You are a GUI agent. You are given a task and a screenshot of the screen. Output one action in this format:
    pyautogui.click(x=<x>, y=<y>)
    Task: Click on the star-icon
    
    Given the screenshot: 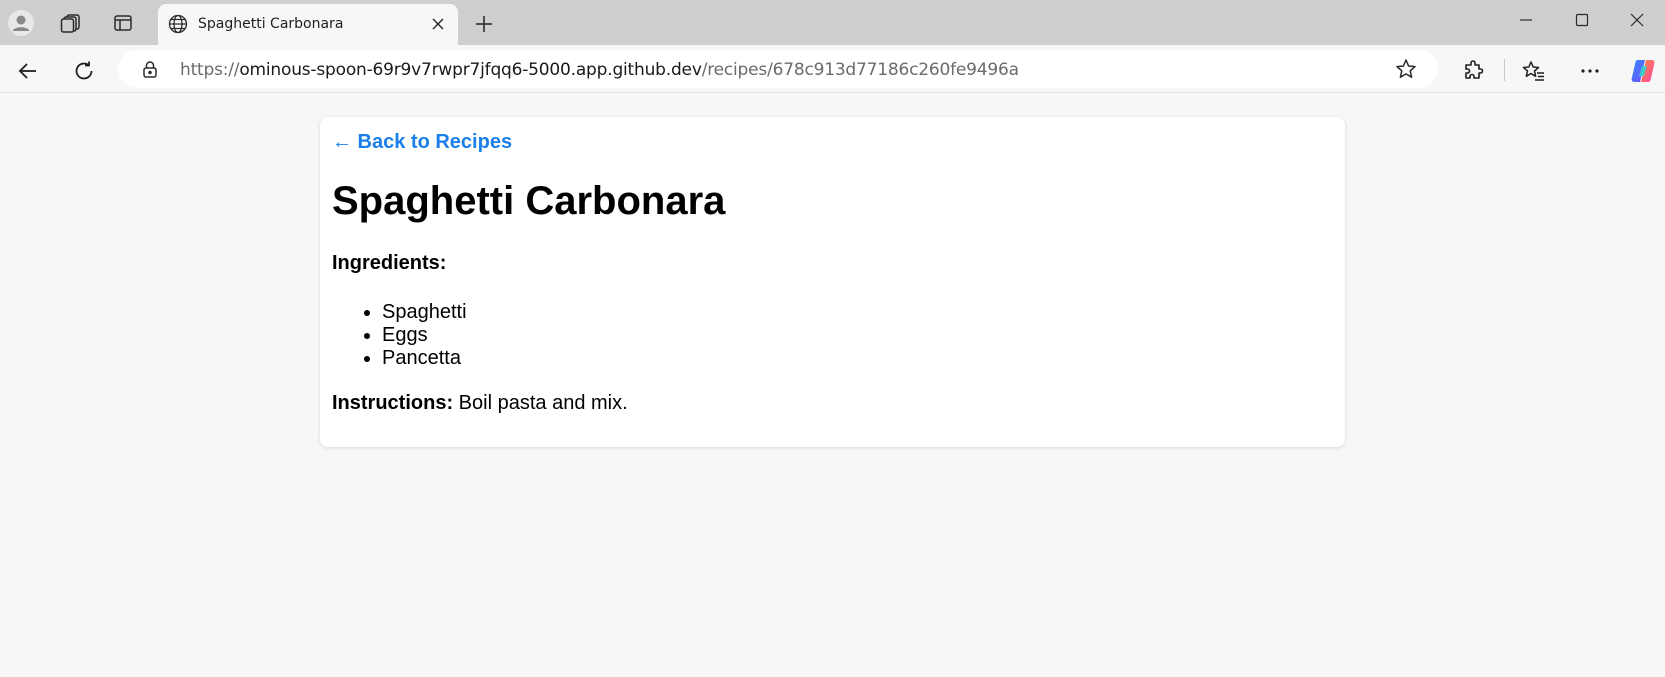 What is the action you would take?
    pyautogui.click(x=1406, y=69)
    